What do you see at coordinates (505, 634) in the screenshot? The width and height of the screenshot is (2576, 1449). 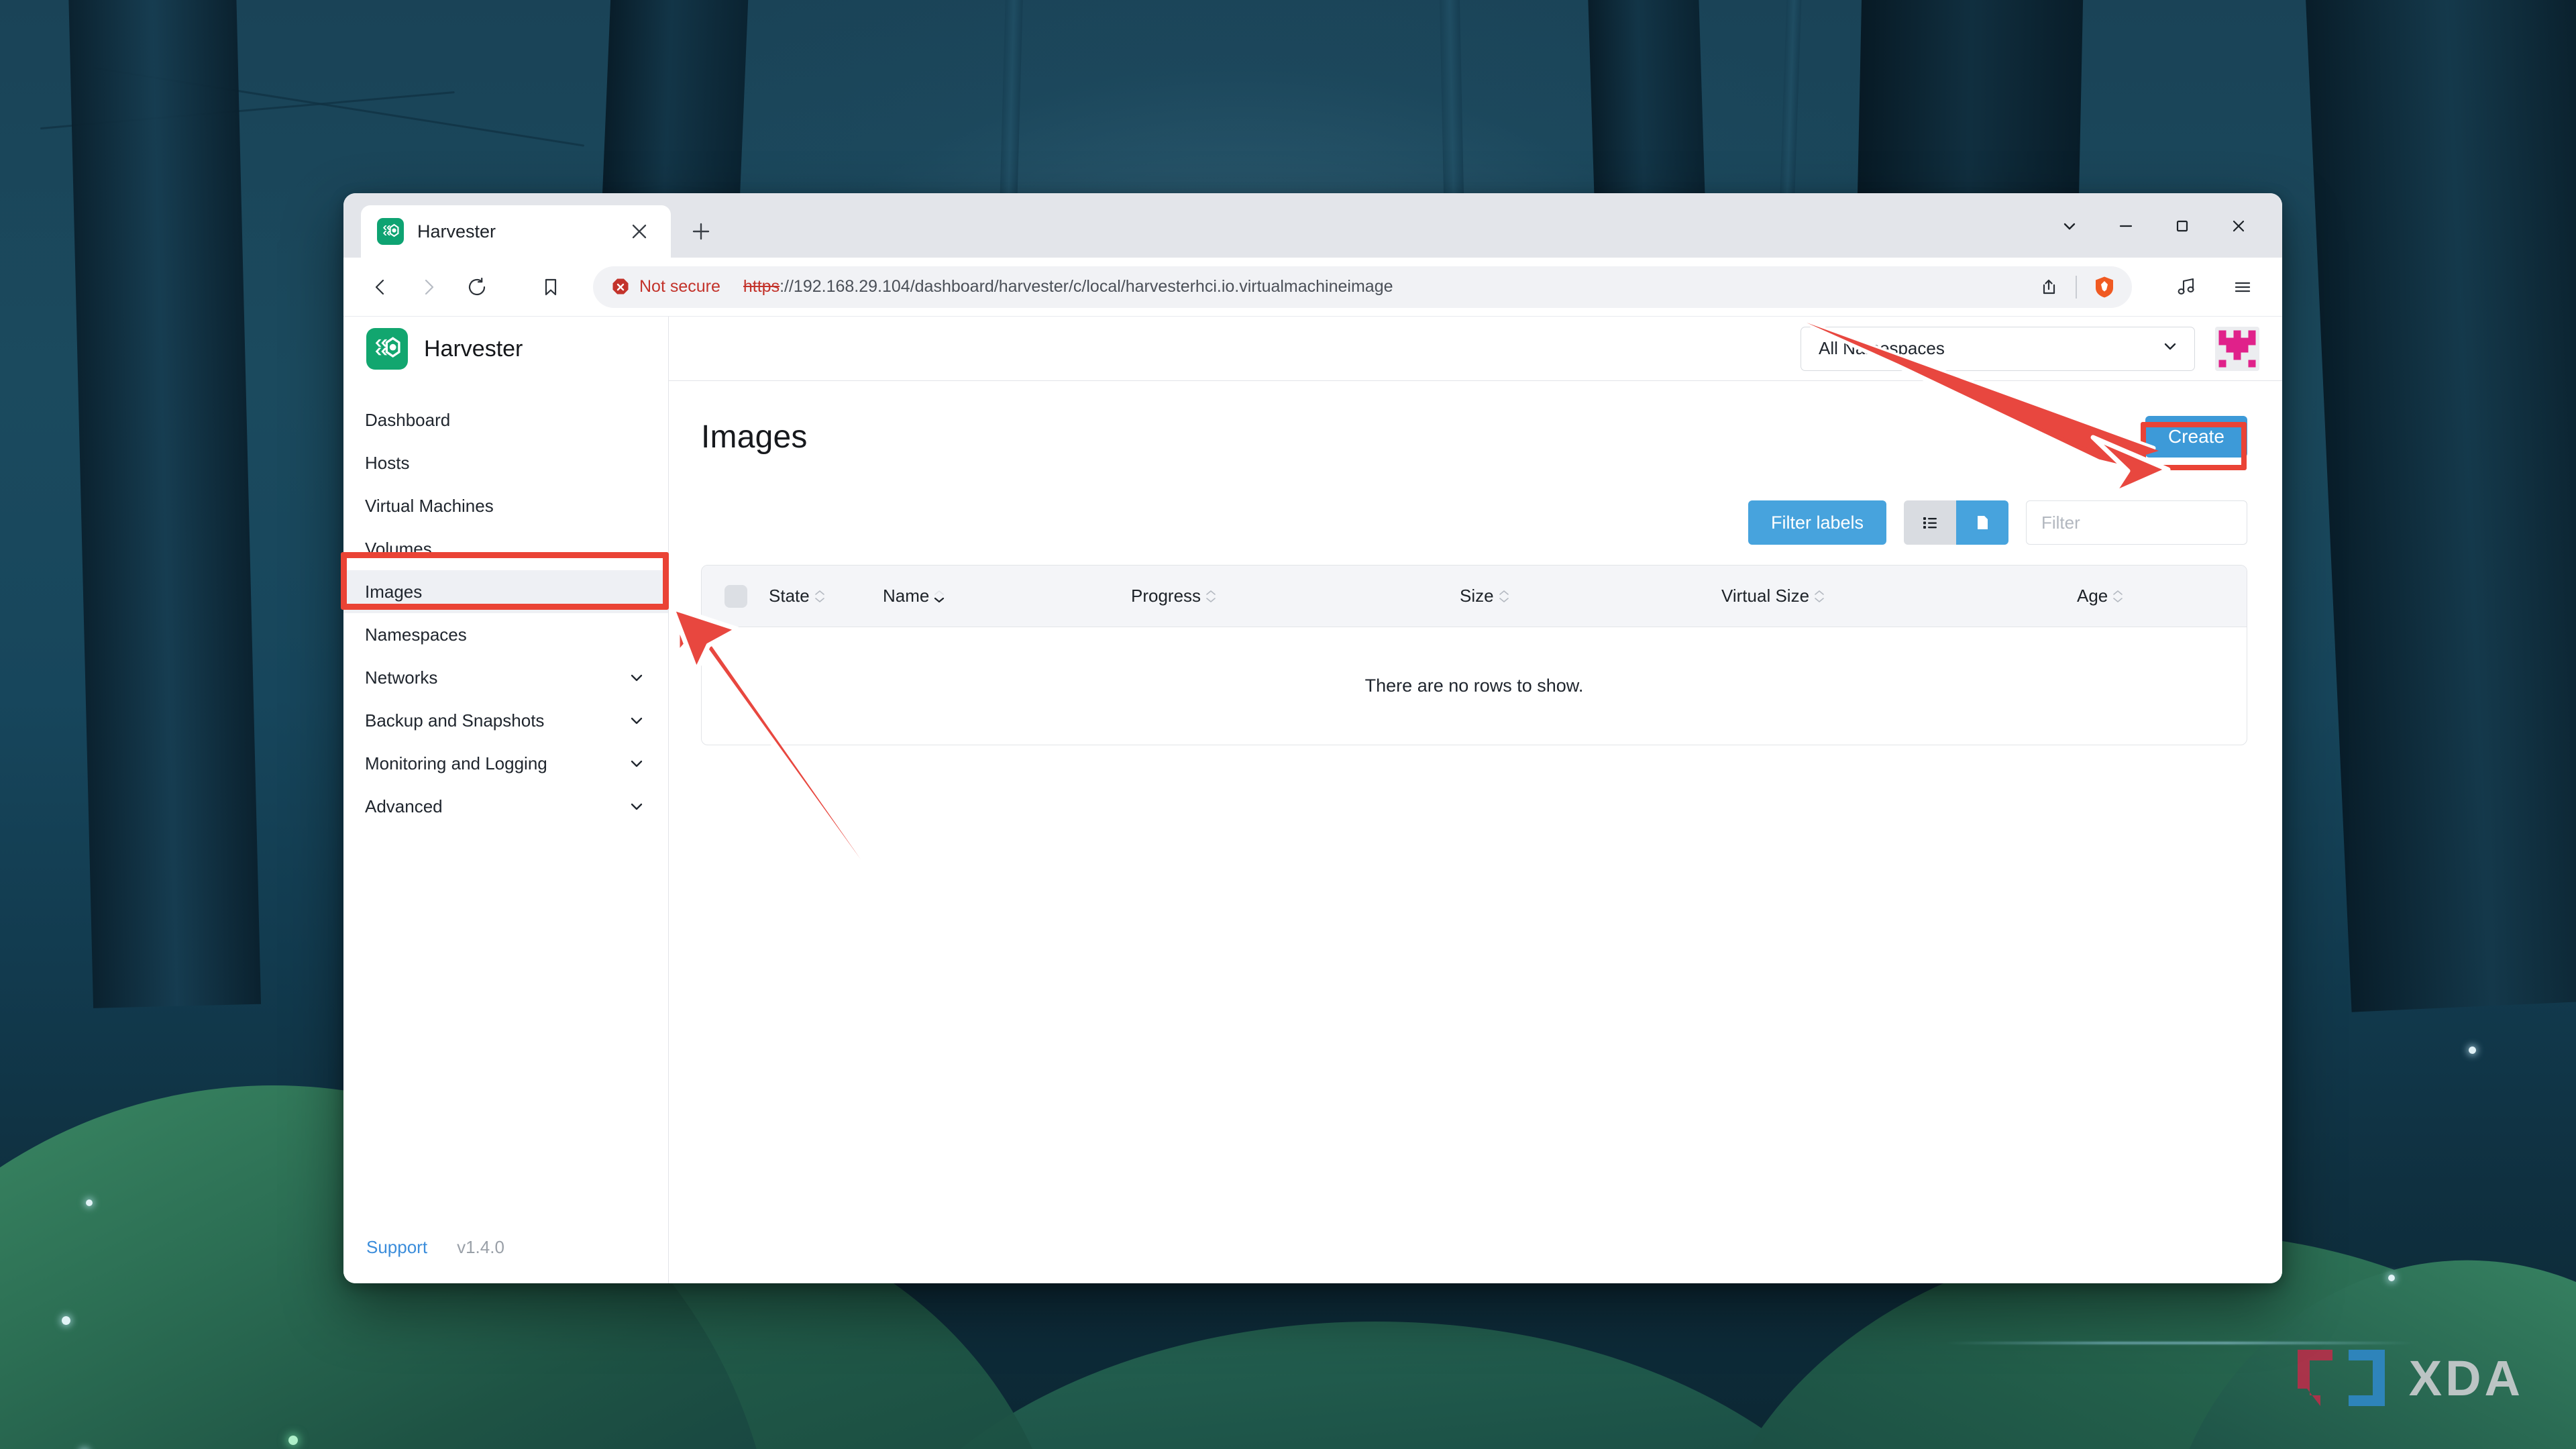 I see `sidebar-item-namespaces: Namespaces` at bounding box center [505, 634].